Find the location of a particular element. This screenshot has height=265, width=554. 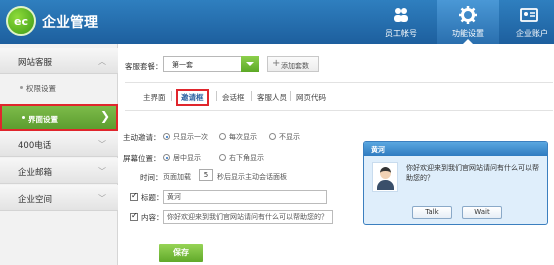

content-checkbox is located at coordinates (134, 216).